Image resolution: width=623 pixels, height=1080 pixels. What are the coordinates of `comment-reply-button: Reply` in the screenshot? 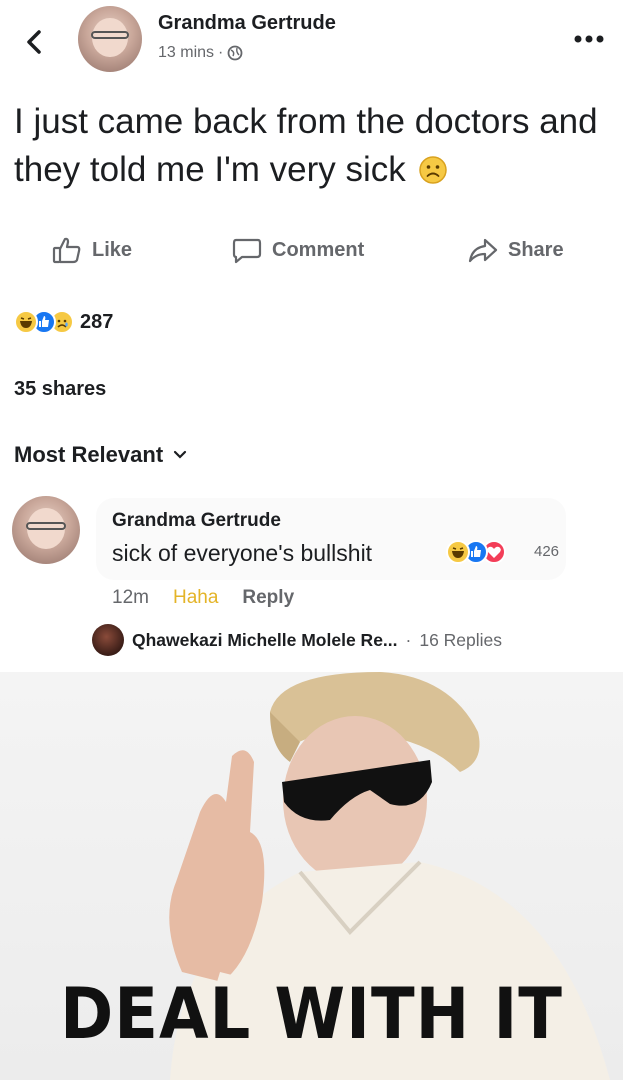 It's located at (268, 598).